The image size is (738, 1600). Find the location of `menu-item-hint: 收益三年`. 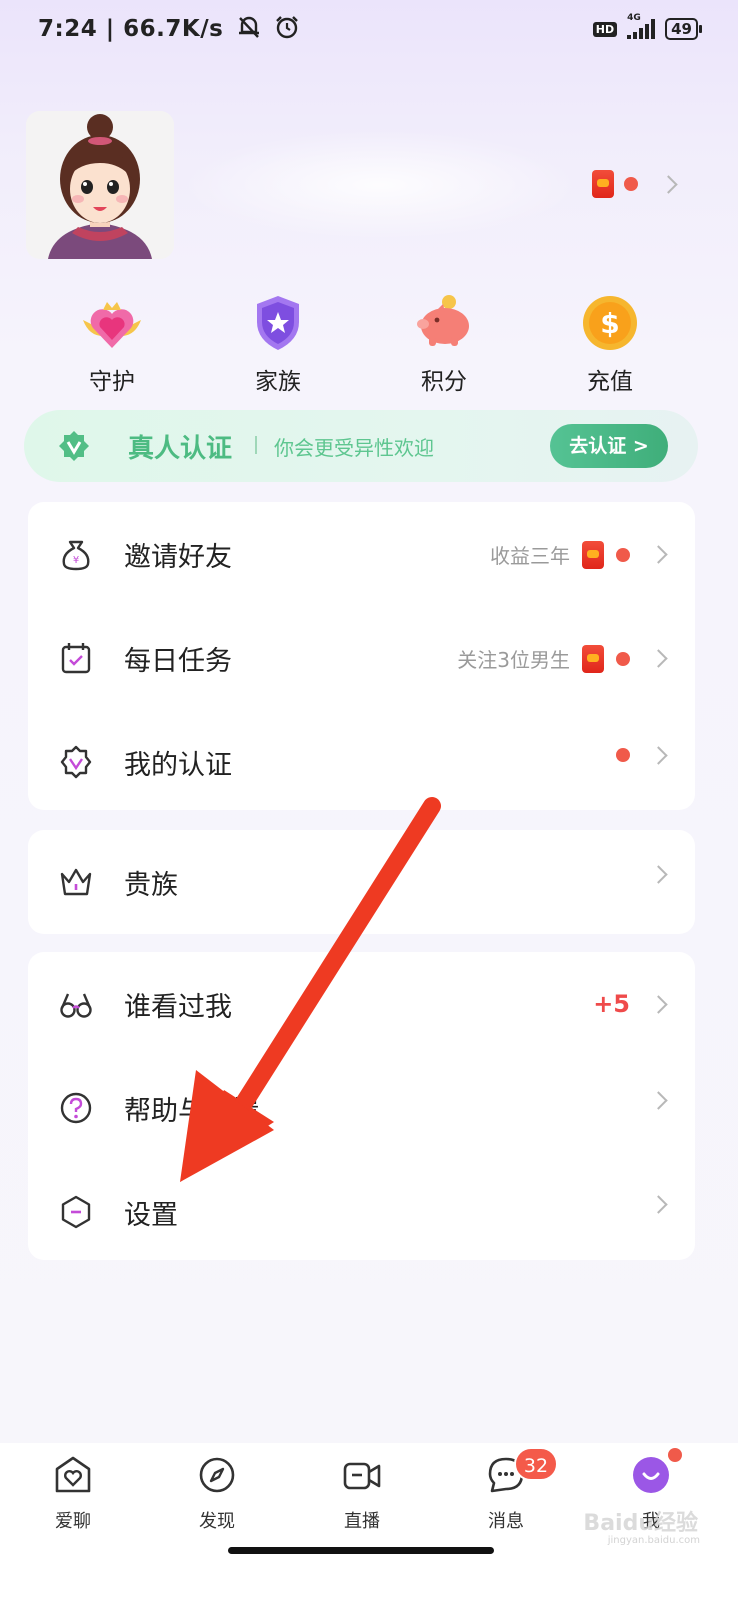

menu-item-hint: 收益三年 is located at coordinates (530, 556).